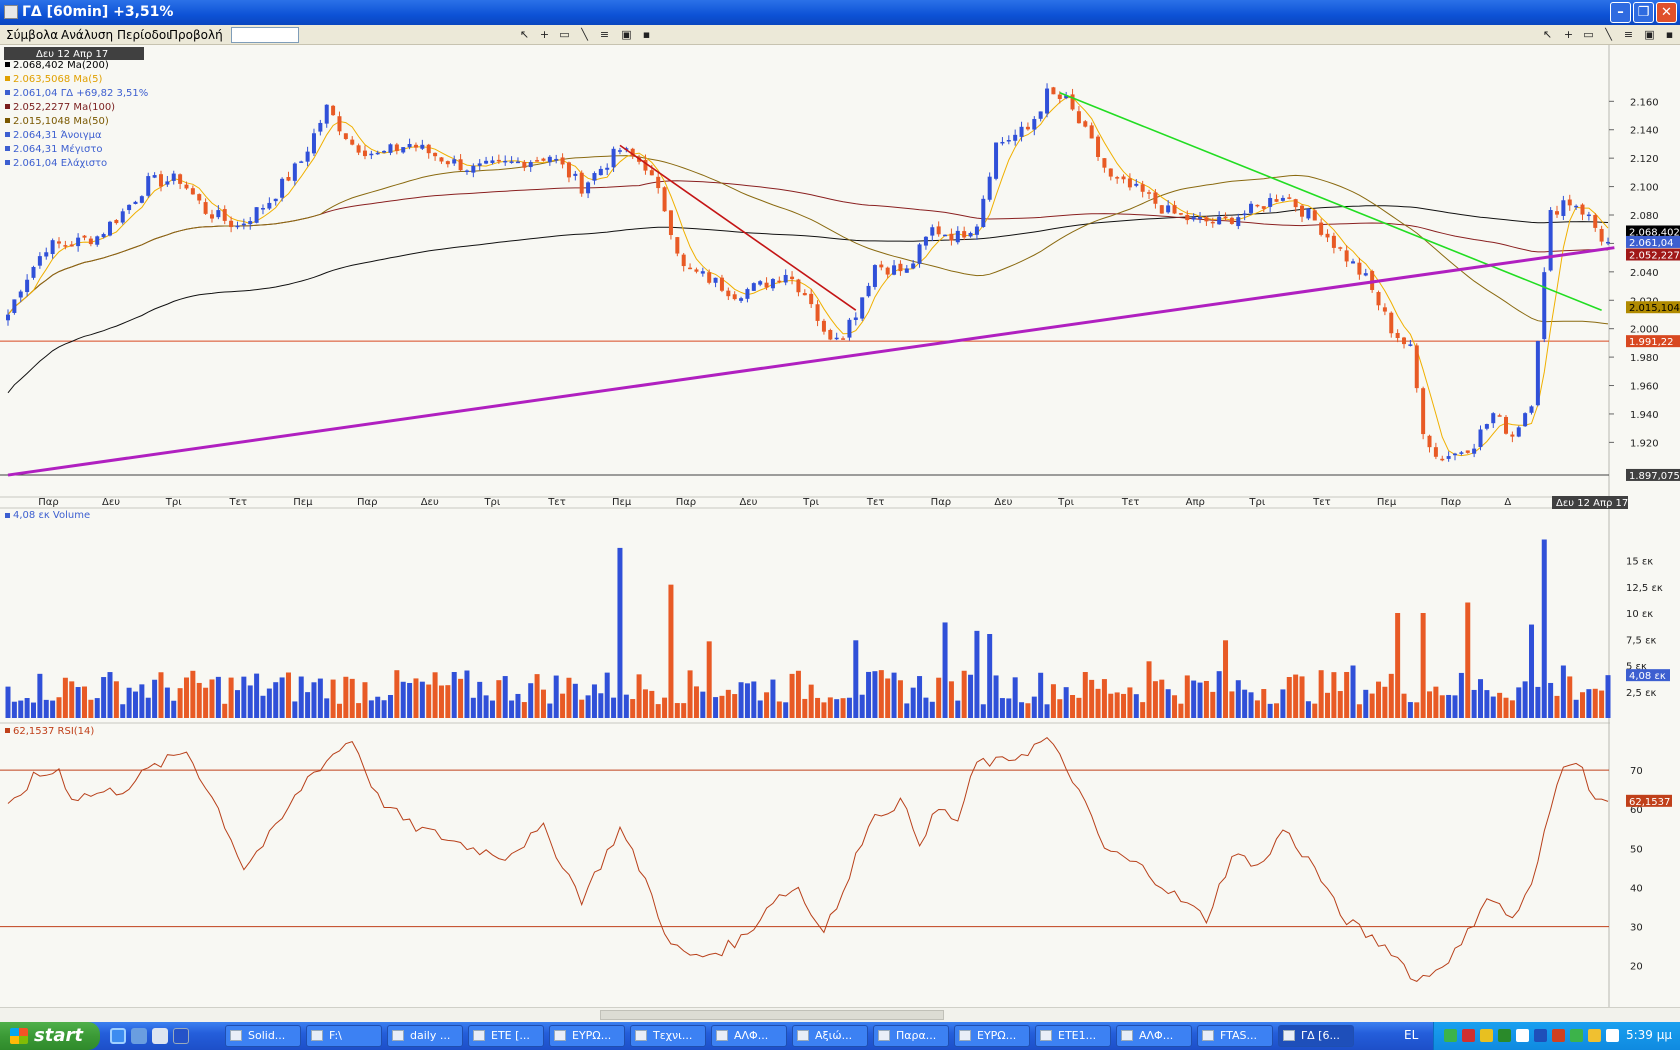  What do you see at coordinates (196, 35) in the screenshot?
I see `menu-view: Προβολή` at bounding box center [196, 35].